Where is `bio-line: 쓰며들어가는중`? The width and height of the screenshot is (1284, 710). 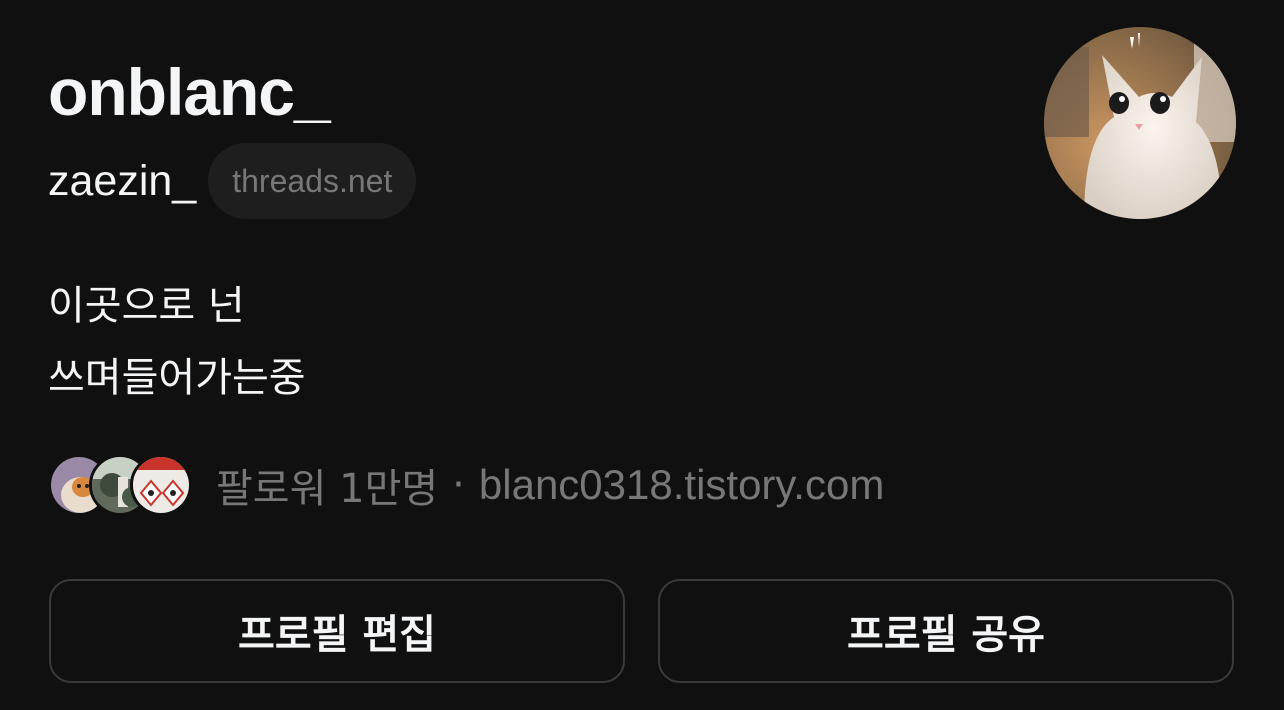 bio-line: 쓰며들어가는중 is located at coordinates (177, 378).